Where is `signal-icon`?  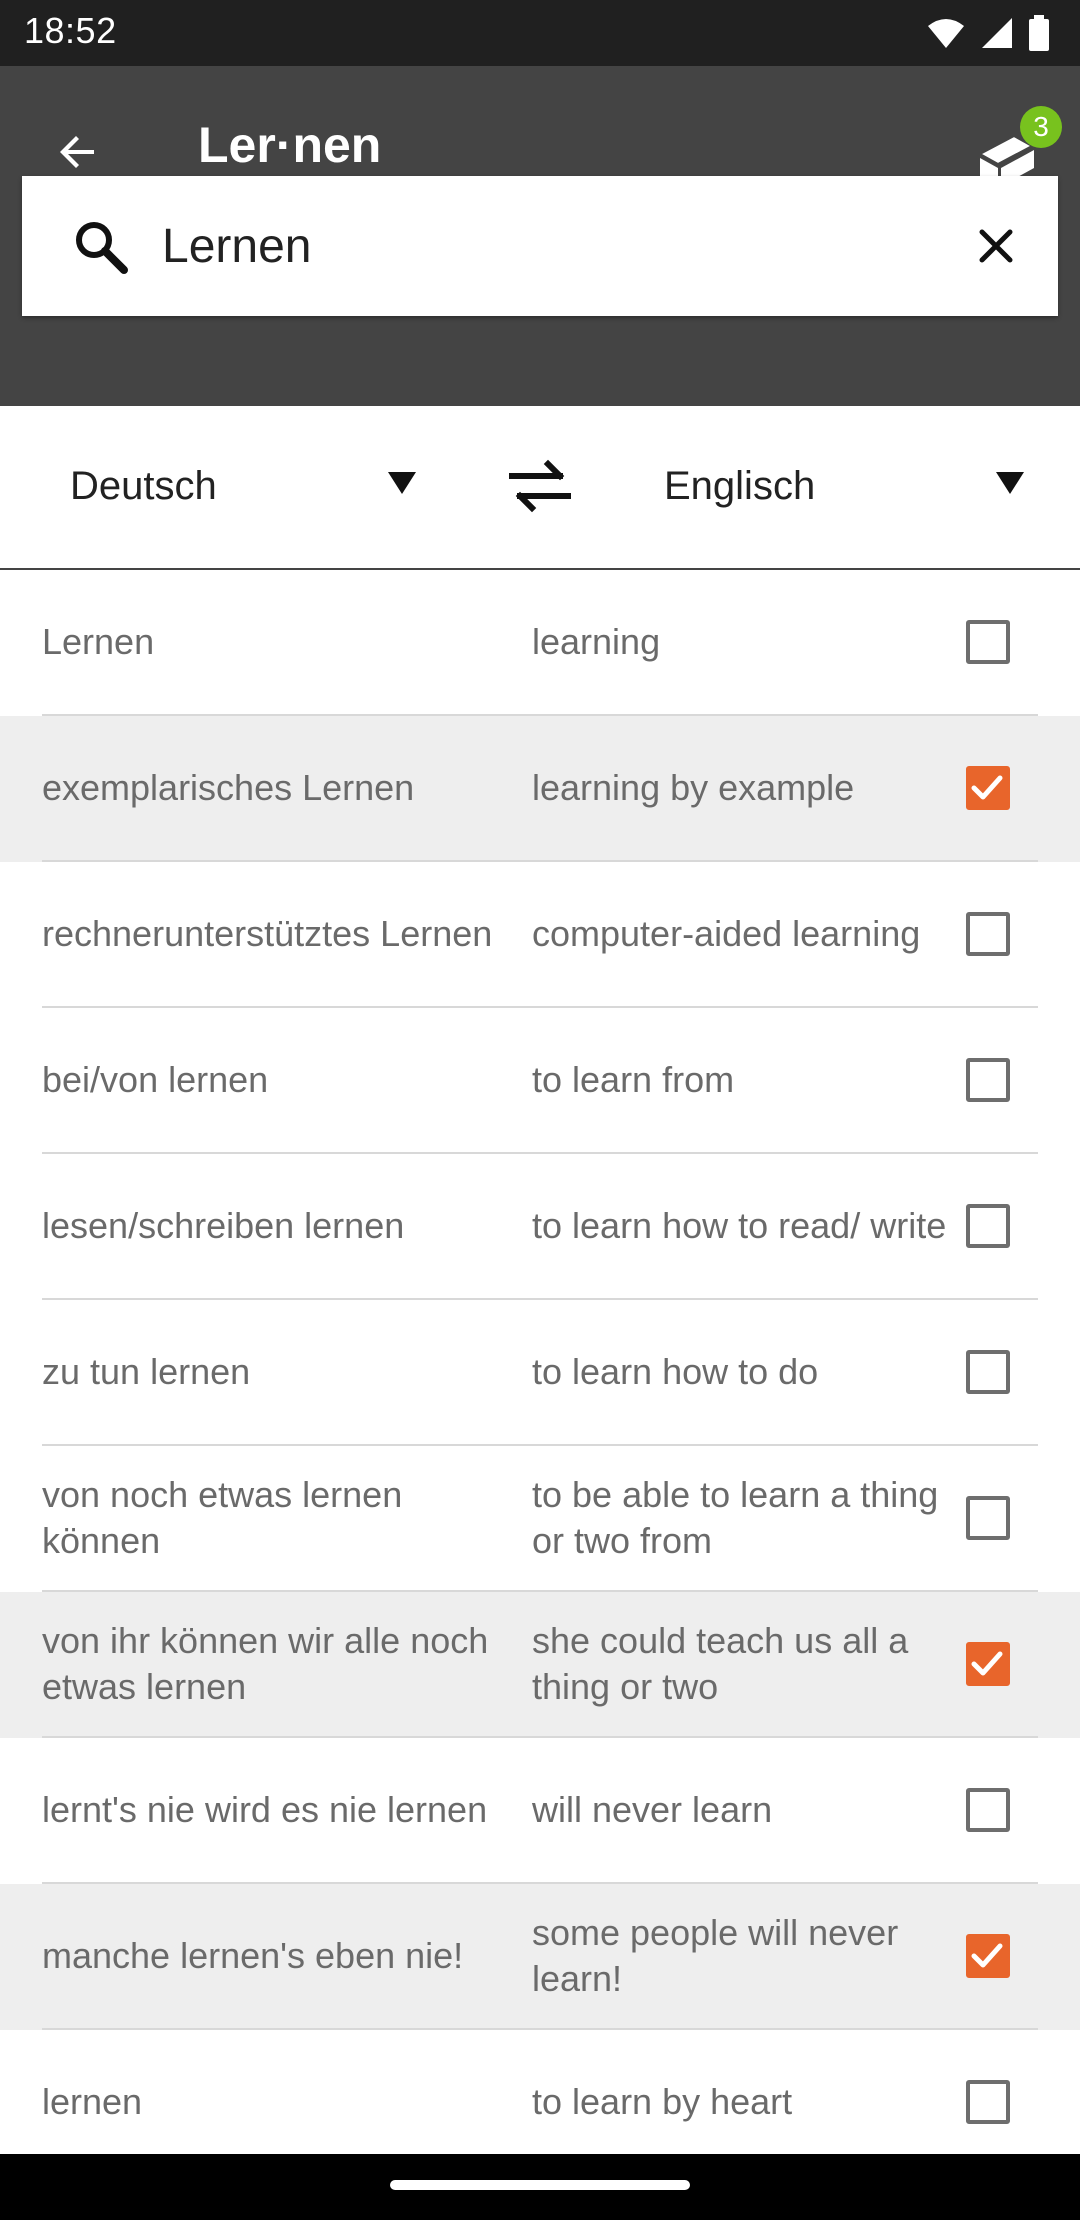
signal-icon is located at coordinates (997, 33).